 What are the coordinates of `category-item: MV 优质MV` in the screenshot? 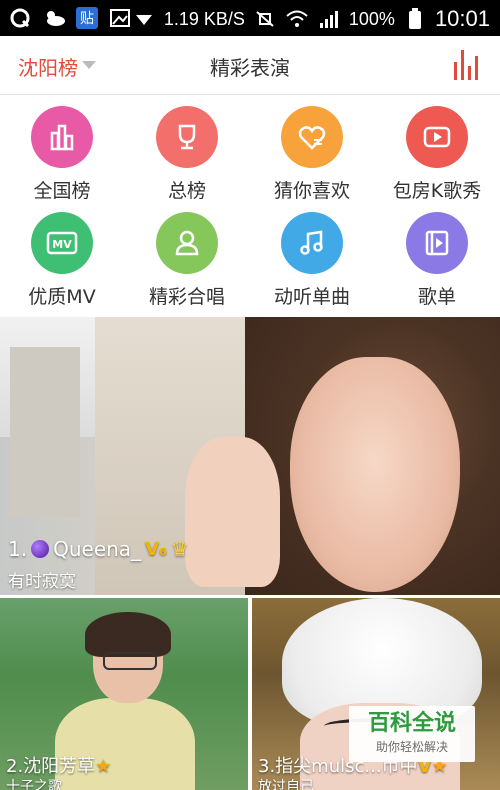 It's located at (62, 255).